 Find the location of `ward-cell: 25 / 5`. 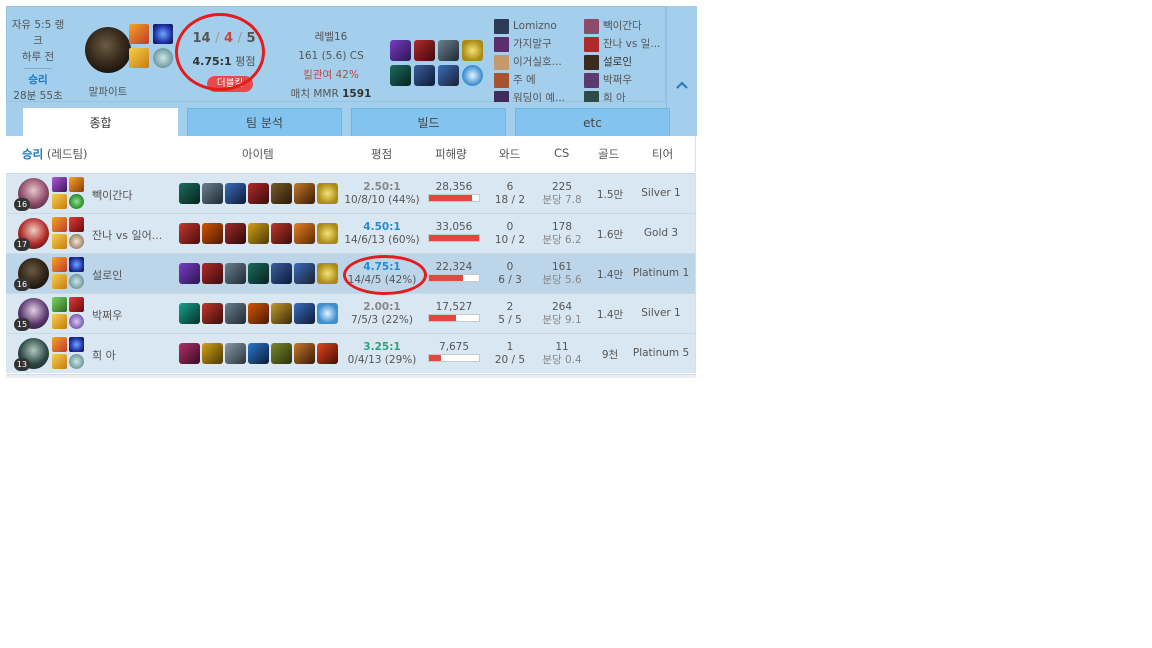

ward-cell: 25 / 5 is located at coordinates (510, 313).